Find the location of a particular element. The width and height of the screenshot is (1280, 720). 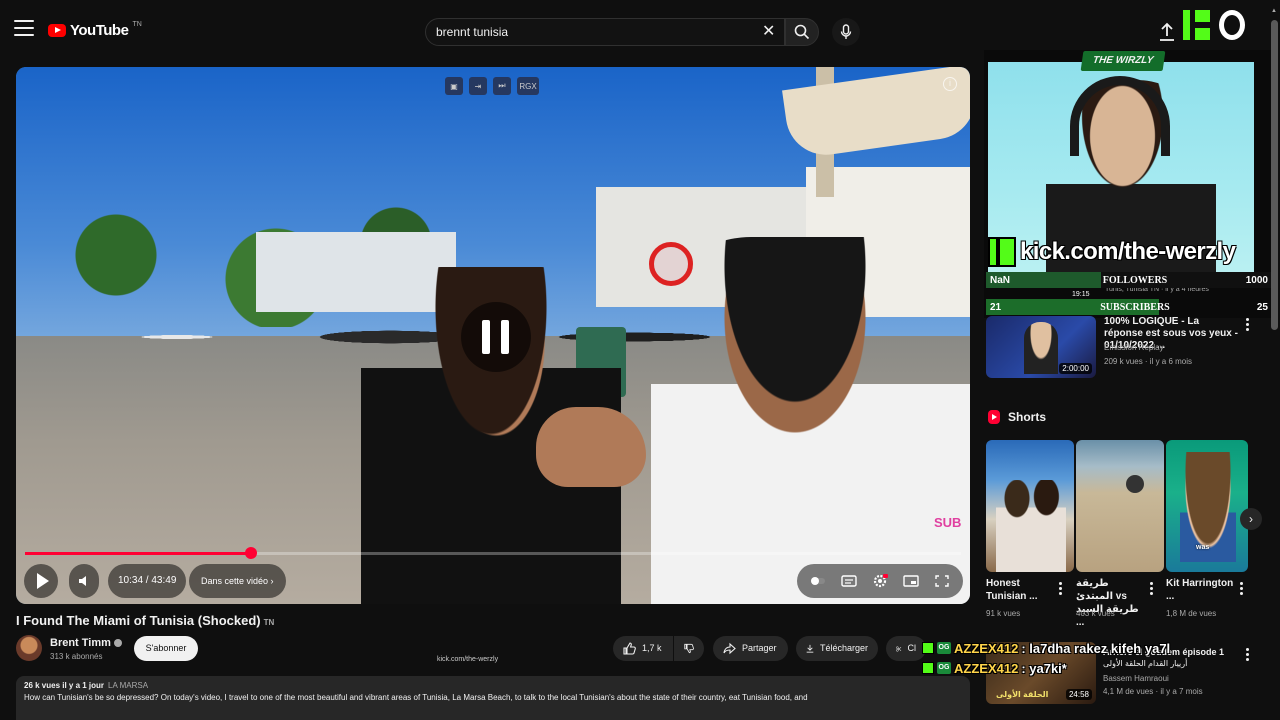

chat-message: OG AZZEX412 : la7dha rakez kifeh ya7l is located at coordinates (1046, 648).